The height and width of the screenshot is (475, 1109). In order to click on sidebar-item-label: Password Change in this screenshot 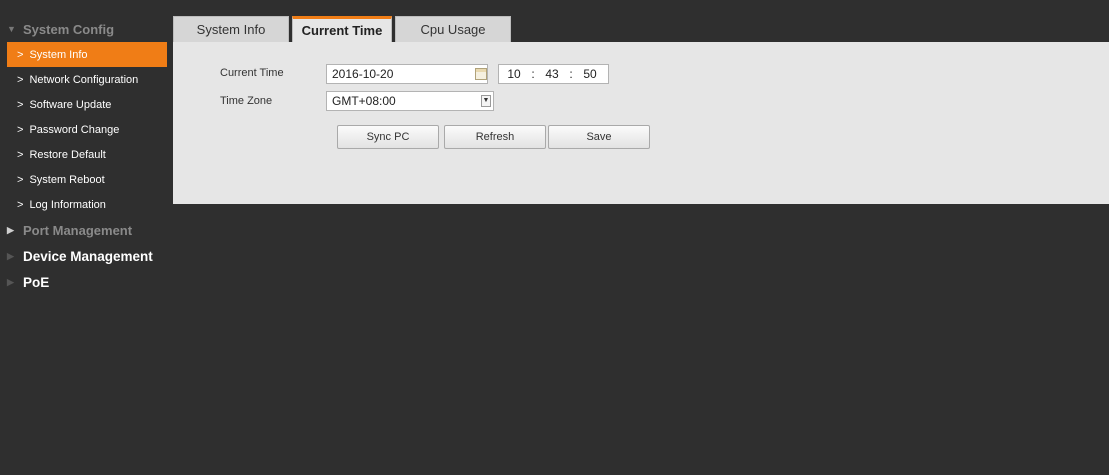, I will do `click(74, 129)`.